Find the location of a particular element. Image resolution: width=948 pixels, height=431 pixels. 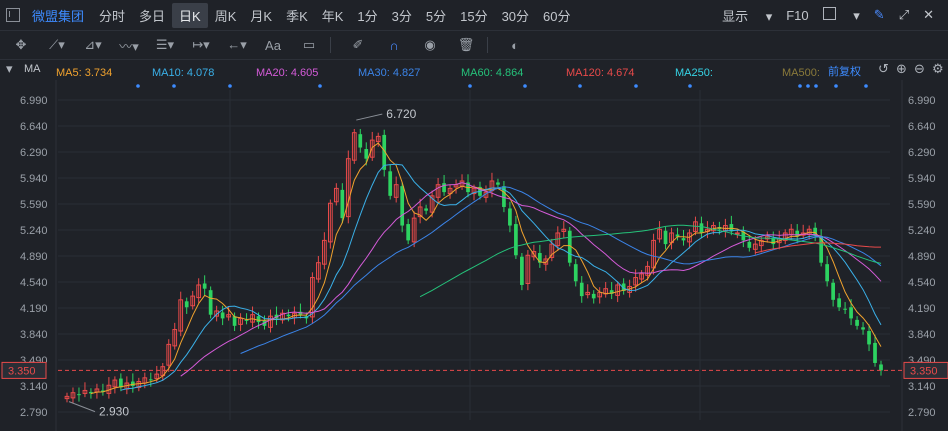

collapse-icon: ▾ is located at coordinates (9, 69).